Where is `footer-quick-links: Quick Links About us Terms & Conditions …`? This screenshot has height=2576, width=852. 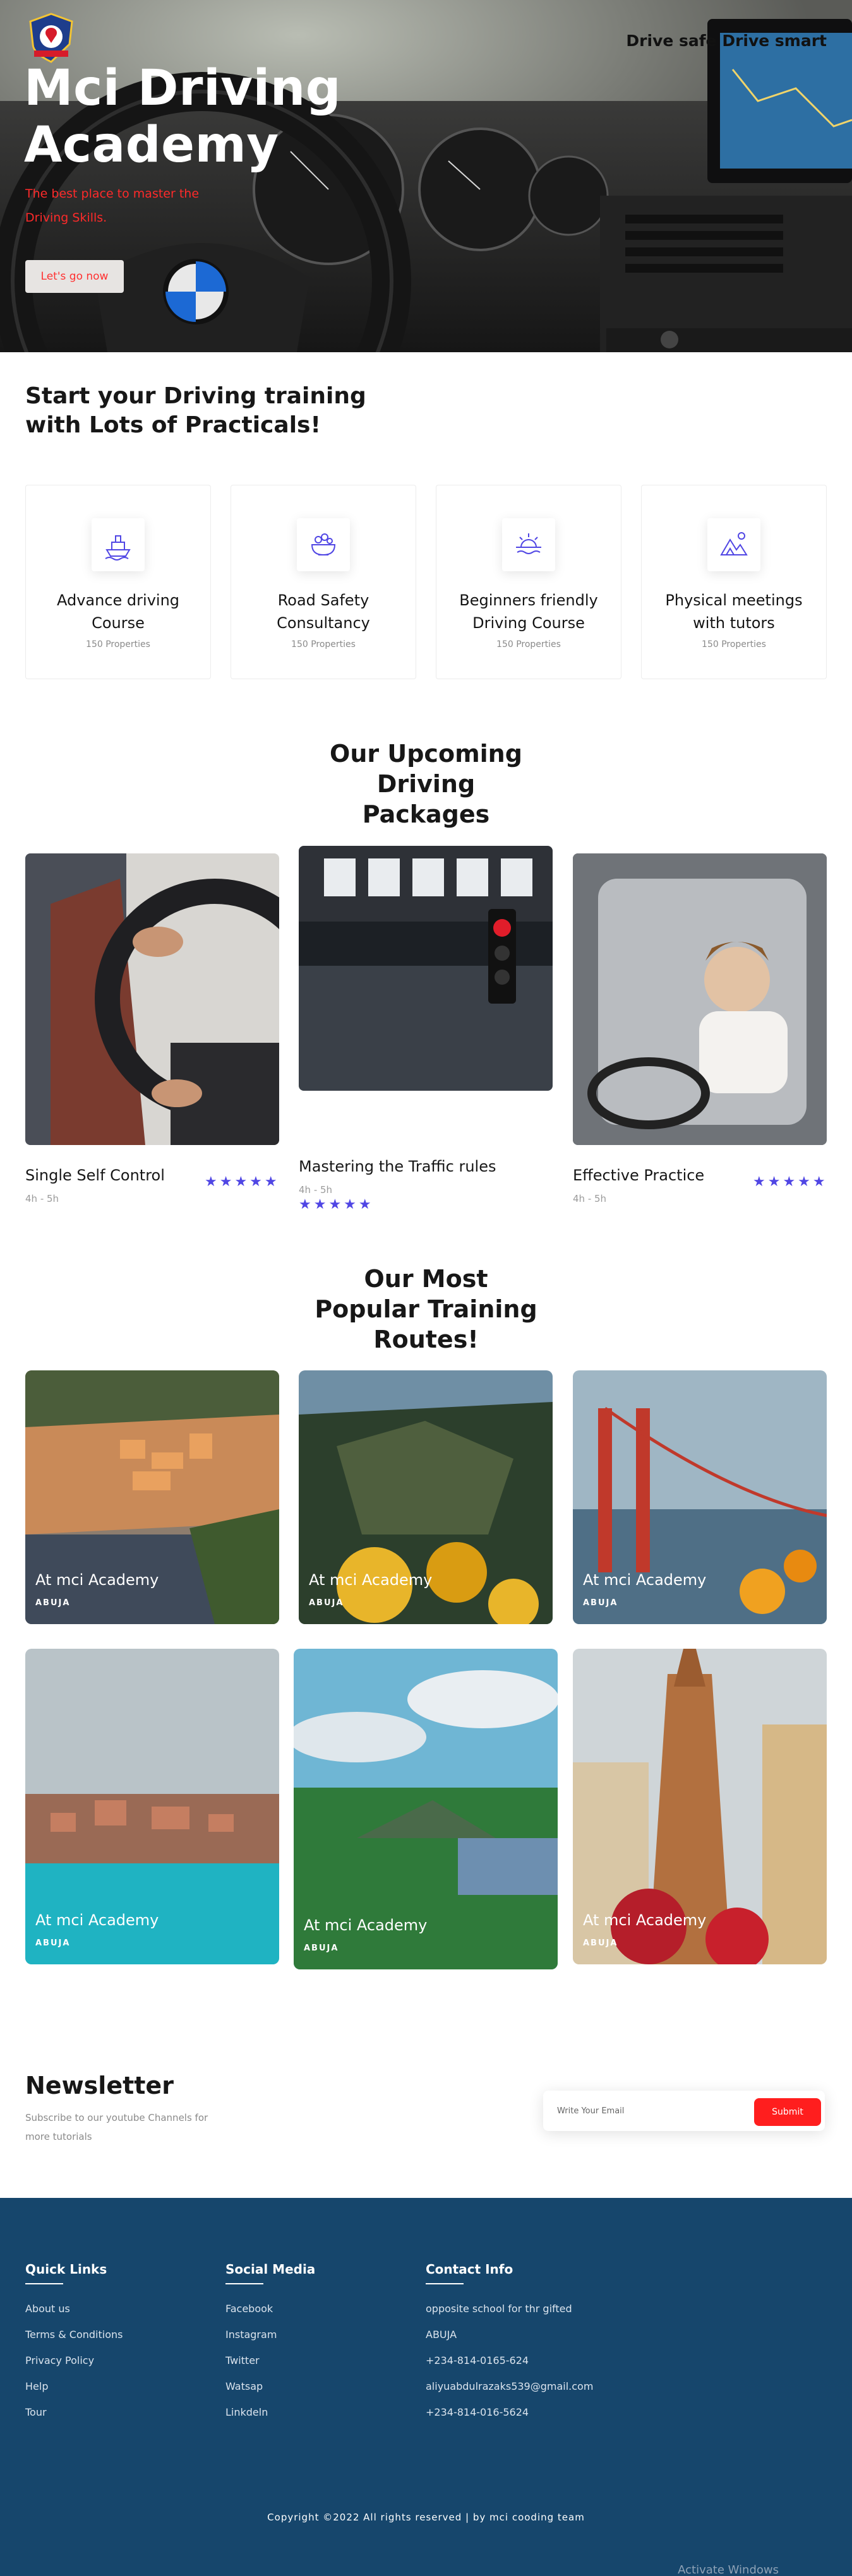 footer-quick-links: Quick Links About us Terms & Conditions … is located at coordinates (74, 2344).